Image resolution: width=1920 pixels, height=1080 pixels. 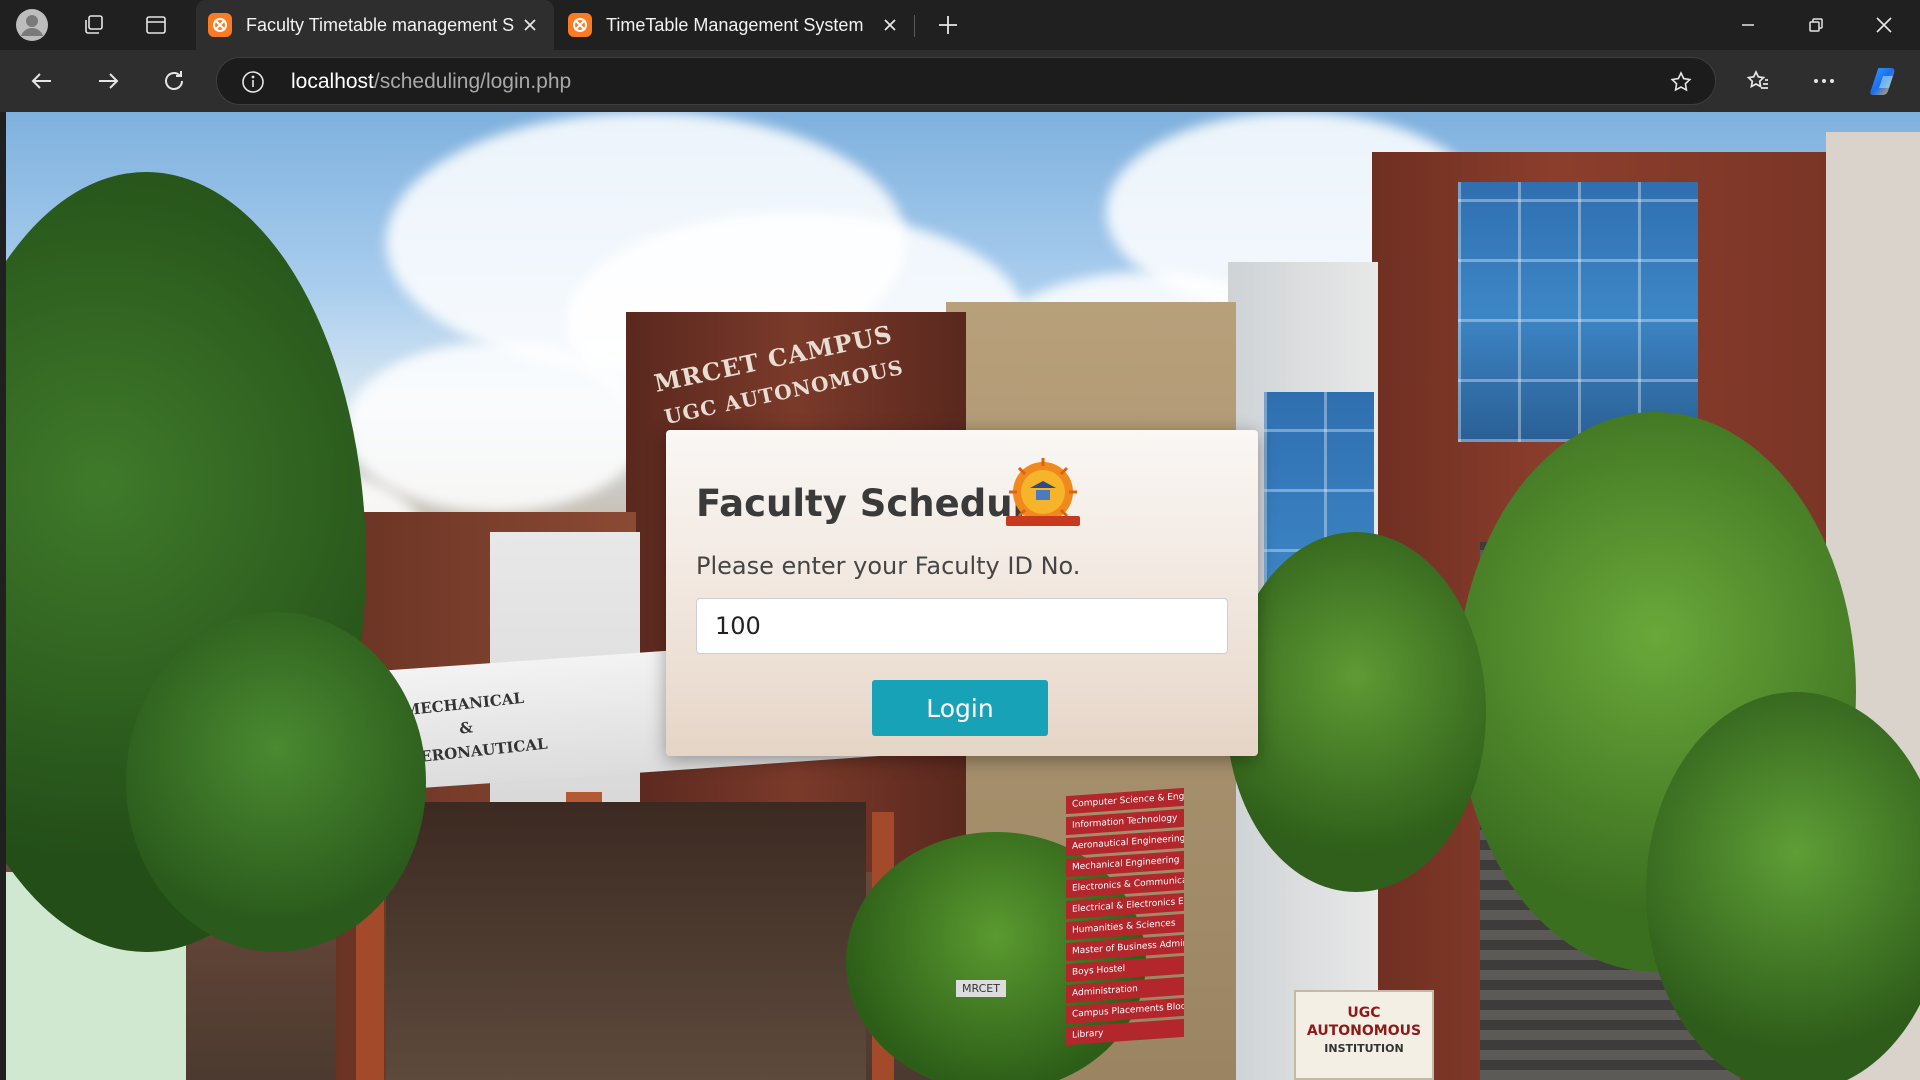 What do you see at coordinates (1356, 712) in the screenshot?
I see `tree-middle` at bounding box center [1356, 712].